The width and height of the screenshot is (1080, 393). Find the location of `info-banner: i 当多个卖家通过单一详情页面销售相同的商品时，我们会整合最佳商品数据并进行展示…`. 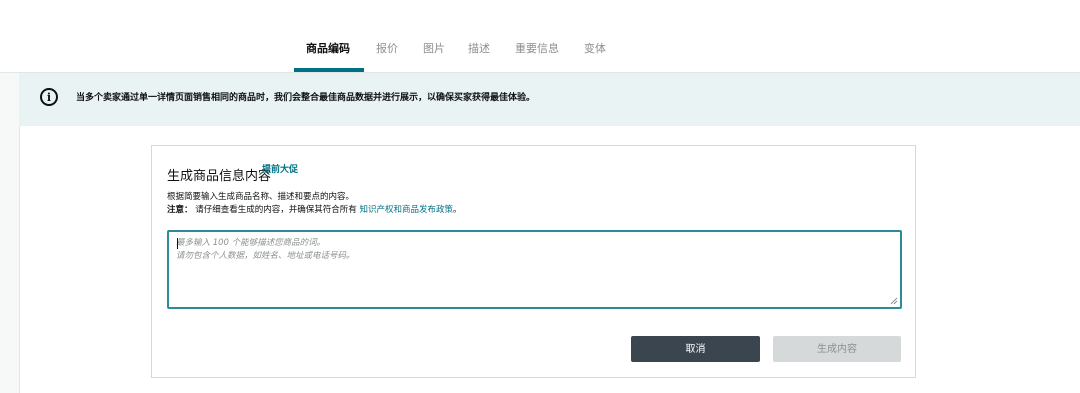

info-banner: i 当多个卖家通过单一详情页面销售相同的商品时，我们会整合最佳商品数据并进行展示… is located at coordinates (549, 99).